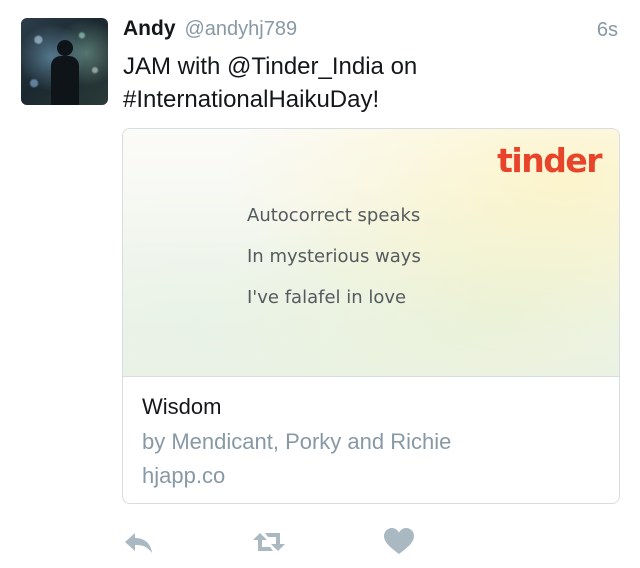 The image size is (640, 568). I want to click on card-description: by Mendicant, Porky and Richie, so click(297, 441).